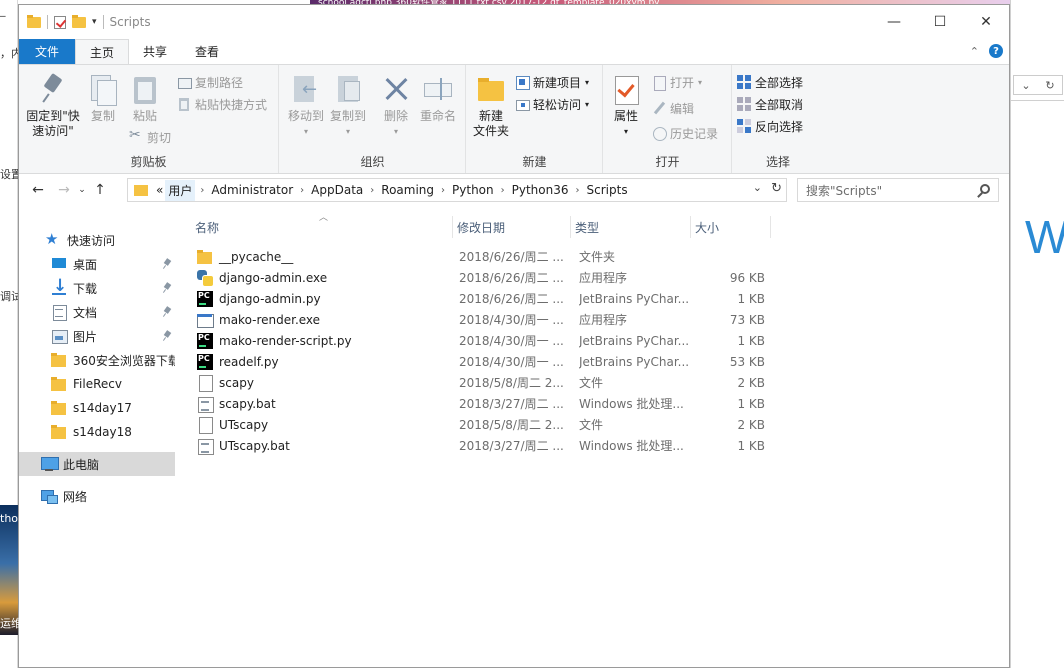  I want to click on forward-button: →, so click(64, 190).